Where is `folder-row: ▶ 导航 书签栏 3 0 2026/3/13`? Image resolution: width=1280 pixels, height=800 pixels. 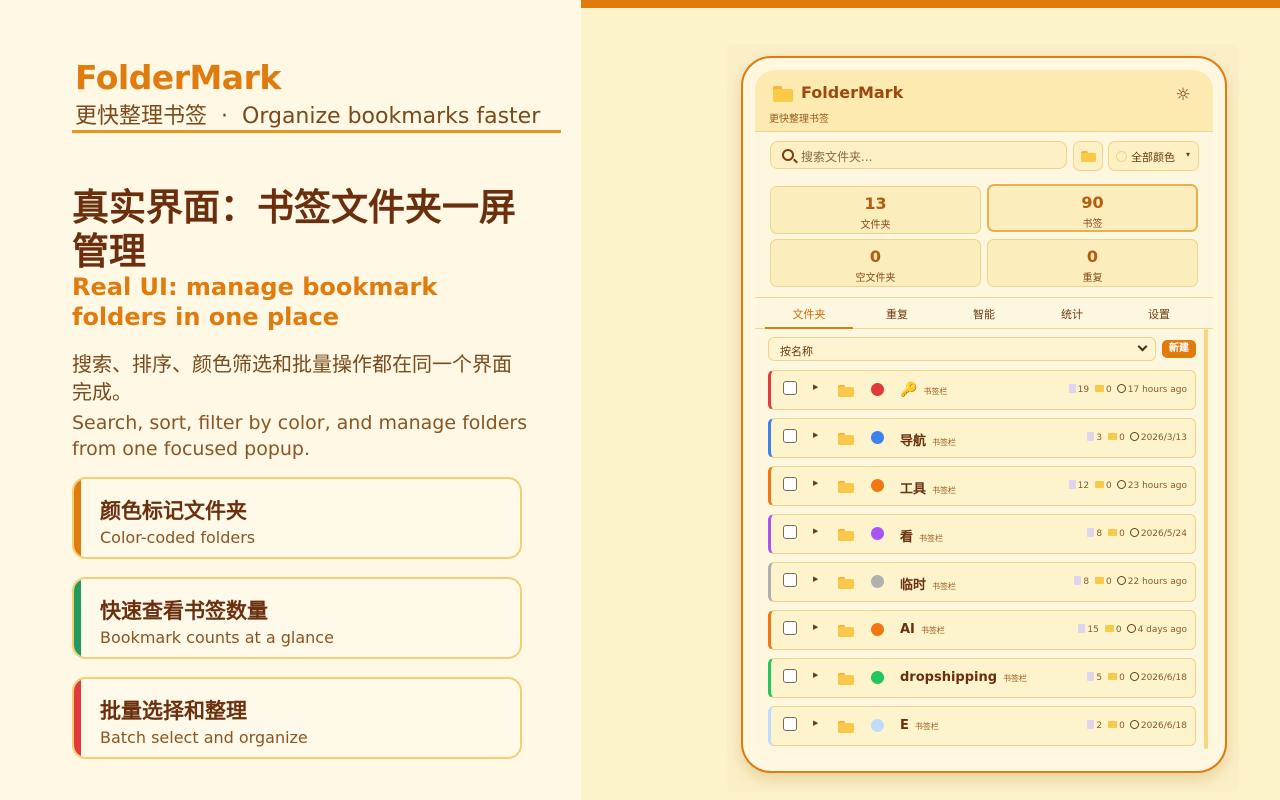 folder-row: ▶ 导航 书签栏 3 0 2026/3/13 is located at coordinates (982, 438).